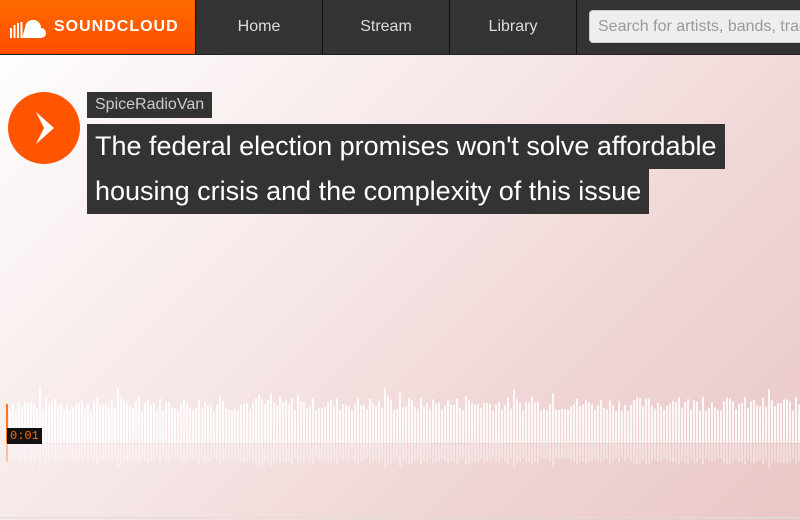  I want to click on play-icon, so click(45, 128).